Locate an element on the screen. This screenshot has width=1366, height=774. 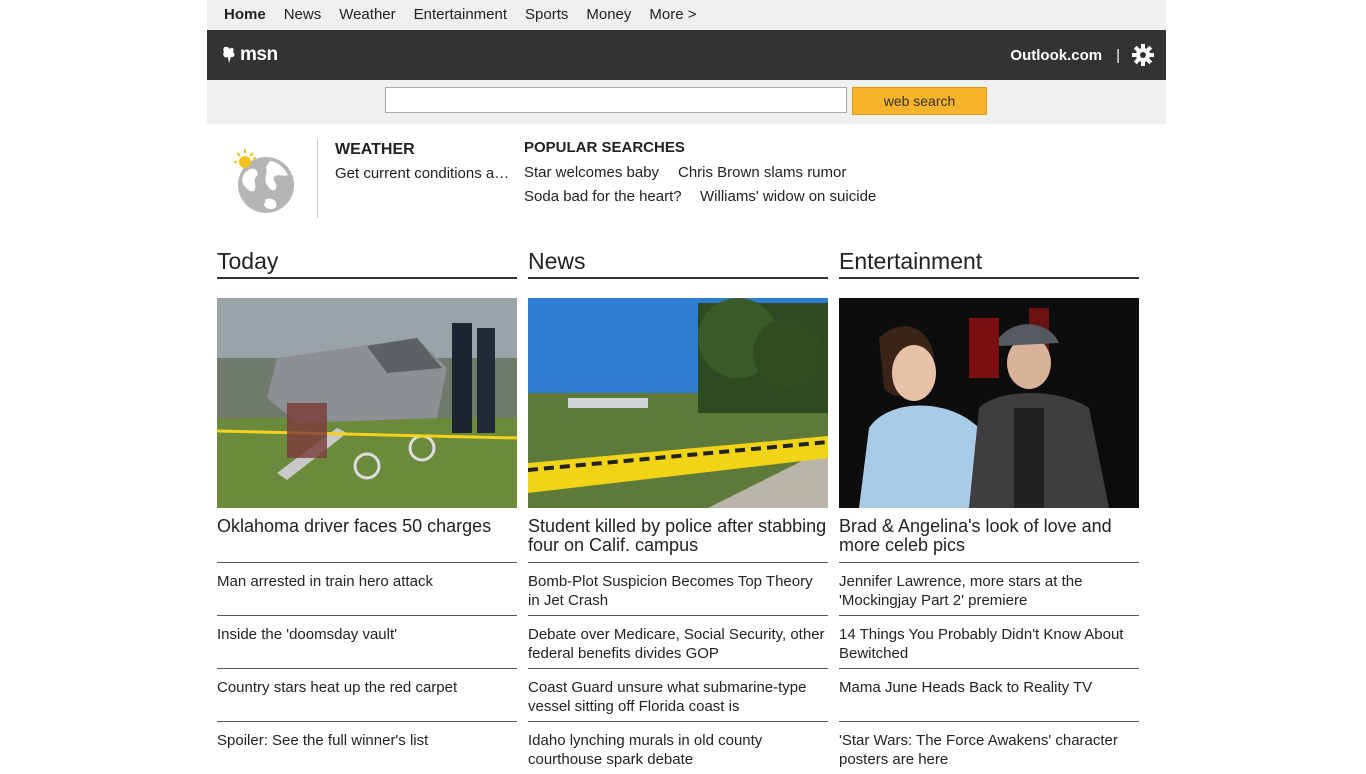
list-item: Man arrested in train hero attack is located at coordinates (367, 589).